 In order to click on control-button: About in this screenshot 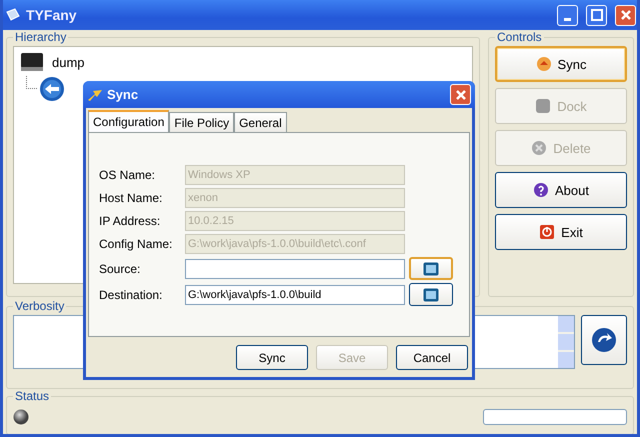, I will do `click(561, 190)`.